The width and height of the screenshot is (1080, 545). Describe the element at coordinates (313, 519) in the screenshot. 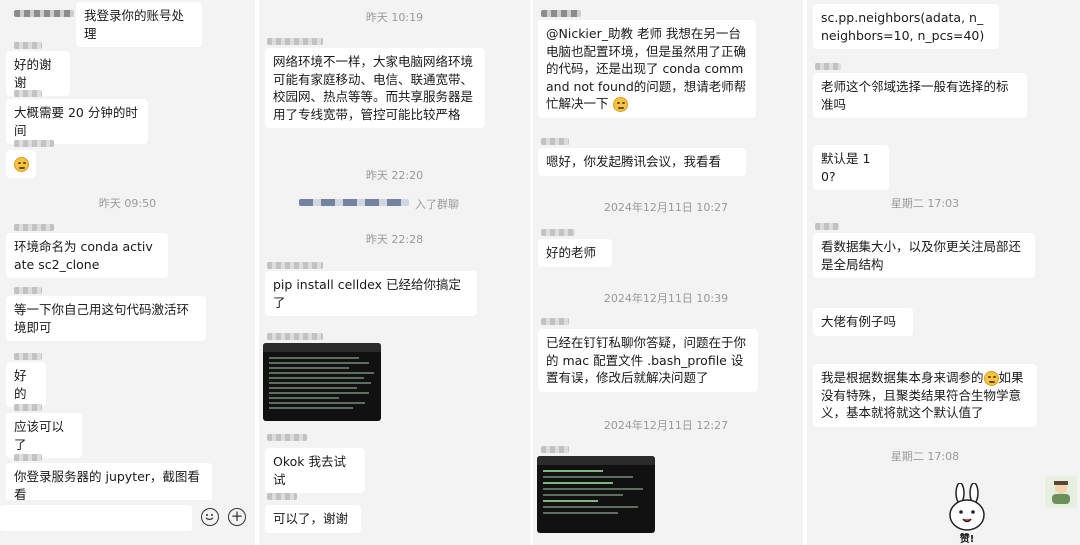

I see `message-bubble: 可以了，谢谢` at that location.